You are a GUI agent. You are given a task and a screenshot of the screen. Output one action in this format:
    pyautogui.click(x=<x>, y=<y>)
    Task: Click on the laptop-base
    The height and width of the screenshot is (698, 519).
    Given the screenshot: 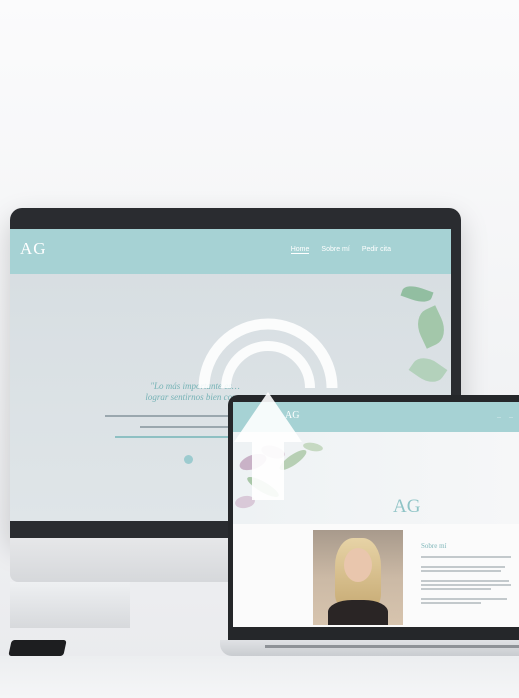 What is the action you would take?
    pyautogui.click(x=369, y=648)
    